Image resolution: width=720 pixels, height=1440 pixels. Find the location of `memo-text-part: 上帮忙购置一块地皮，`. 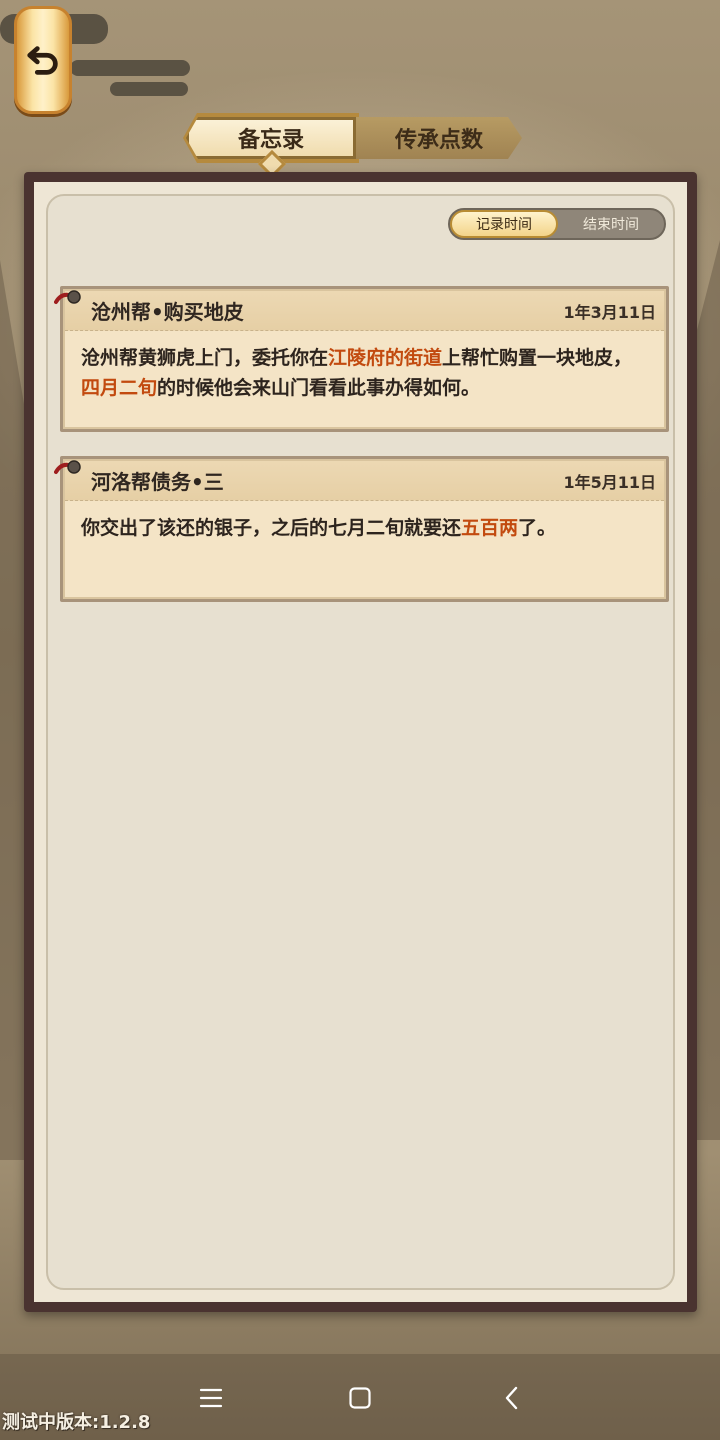

memo-text-part: 上帮忙购置一块地皮， is located at coordinates (537, 358).